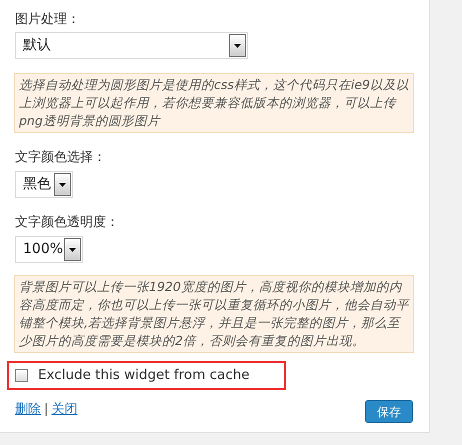  Describe the element at coordinates (131, 45) in the screenshot. I see `dropdown: 默认` at that location.